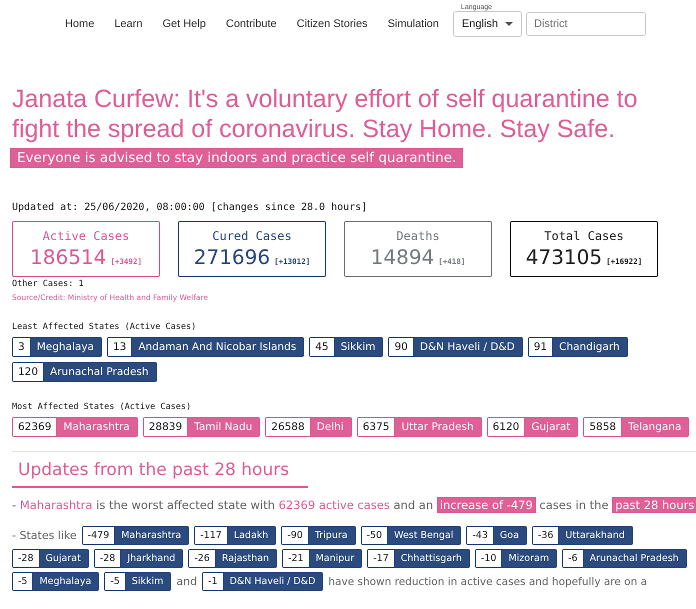  What do you see at coordinates (578, 347) in the screenshot?
I see `state-chip: 91 Chandigarh` at bounding box center [578, 347].